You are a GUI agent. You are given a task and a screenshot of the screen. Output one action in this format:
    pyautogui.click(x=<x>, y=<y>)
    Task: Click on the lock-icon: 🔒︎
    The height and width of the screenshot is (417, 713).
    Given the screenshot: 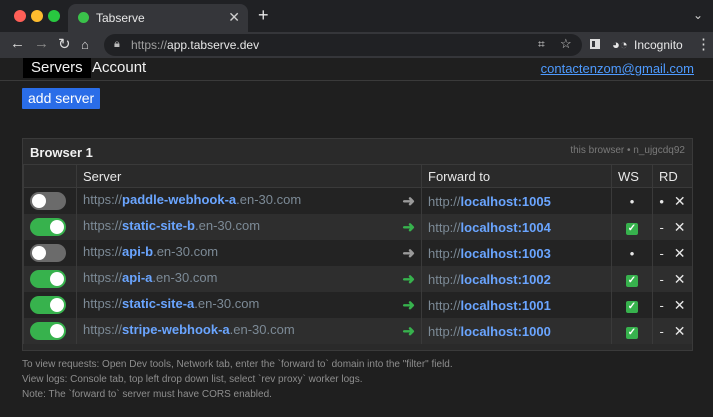 What is the action you would take?
    pyautogui.click(x=117, y=44)
    